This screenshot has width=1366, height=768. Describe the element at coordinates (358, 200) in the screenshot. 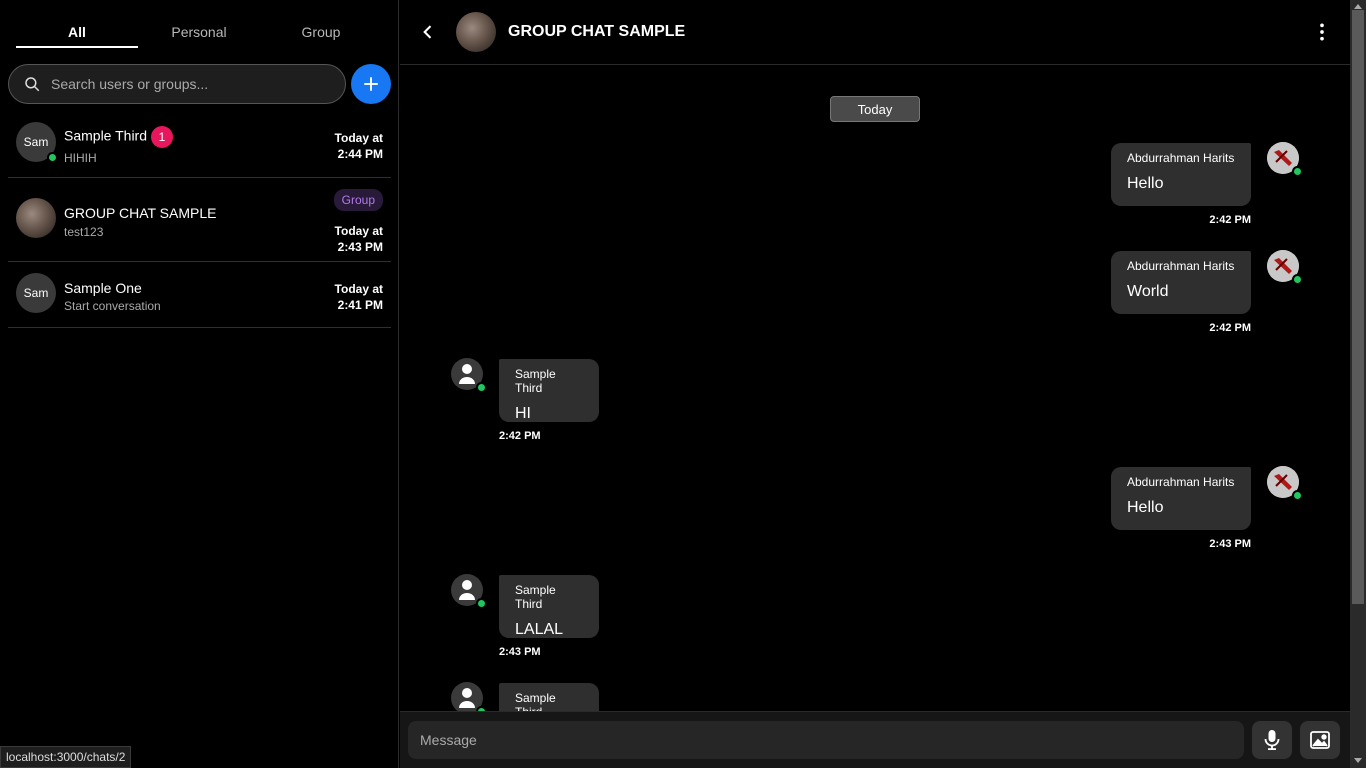

I see `group-tag: Group` at that location.